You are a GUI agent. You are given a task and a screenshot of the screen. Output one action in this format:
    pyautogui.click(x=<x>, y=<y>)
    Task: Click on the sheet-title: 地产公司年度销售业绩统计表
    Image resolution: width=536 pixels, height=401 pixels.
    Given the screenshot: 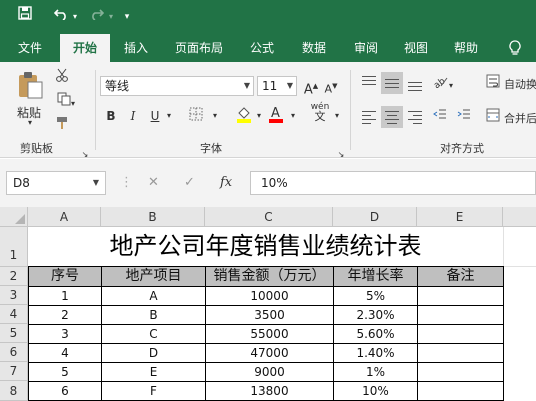 What is the action you would take?
    pyautogui.click(x=265, y=248)
    